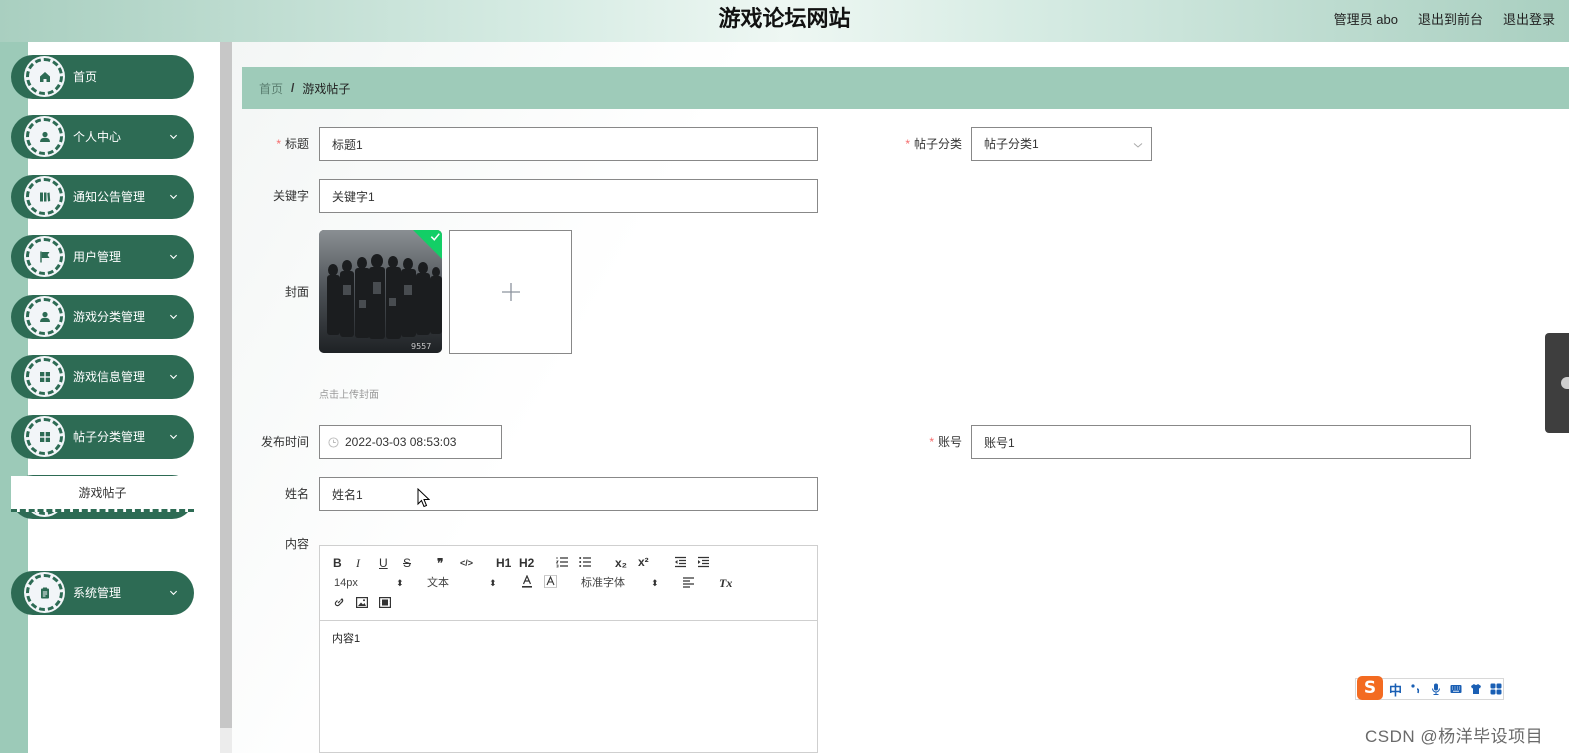 The height and width of the screenshot is (753, 1569). I want to click on account-label: * 账号, so click(927, 442).